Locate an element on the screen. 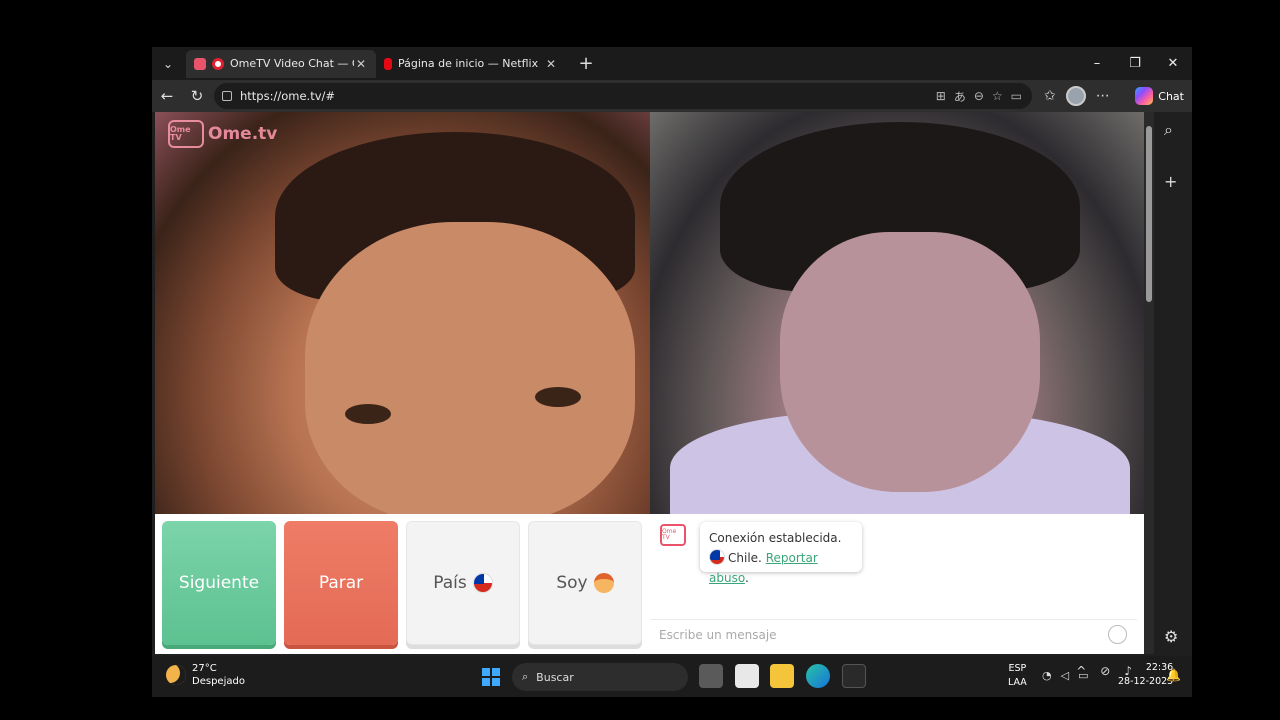 The height and width of the screenshot is (720, 1280). ometv-mini-logo-icon: Ome TV is located at coordinates (673, 535).